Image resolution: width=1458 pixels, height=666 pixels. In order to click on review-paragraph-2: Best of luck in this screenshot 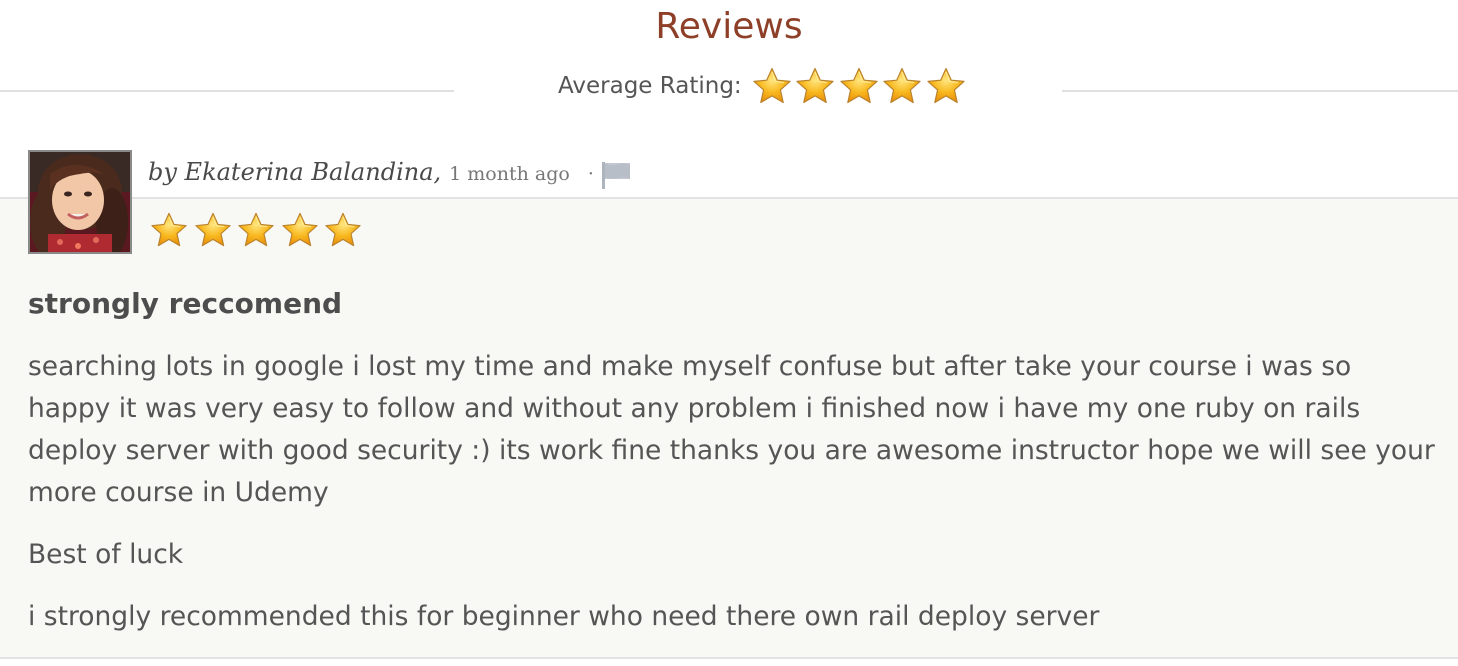, I will do `click(106, 554)`.